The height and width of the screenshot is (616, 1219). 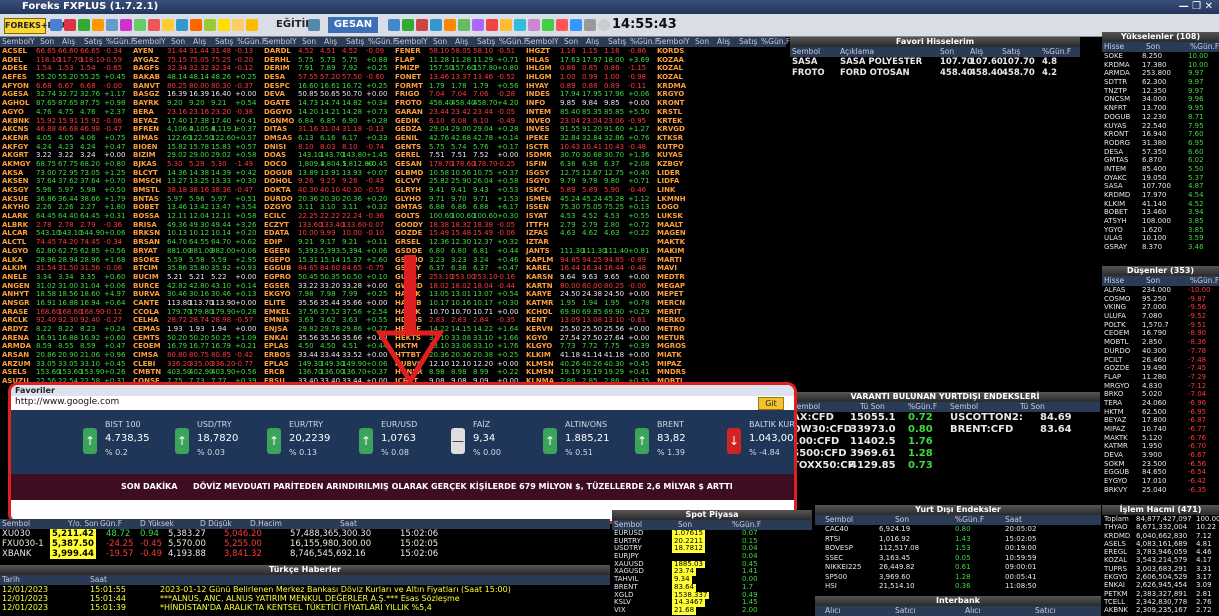 What do you see at coordinates (16, 207) in the screenshot?
I see `symbol-cell: AKYHO` at bounding box center [16, 207].